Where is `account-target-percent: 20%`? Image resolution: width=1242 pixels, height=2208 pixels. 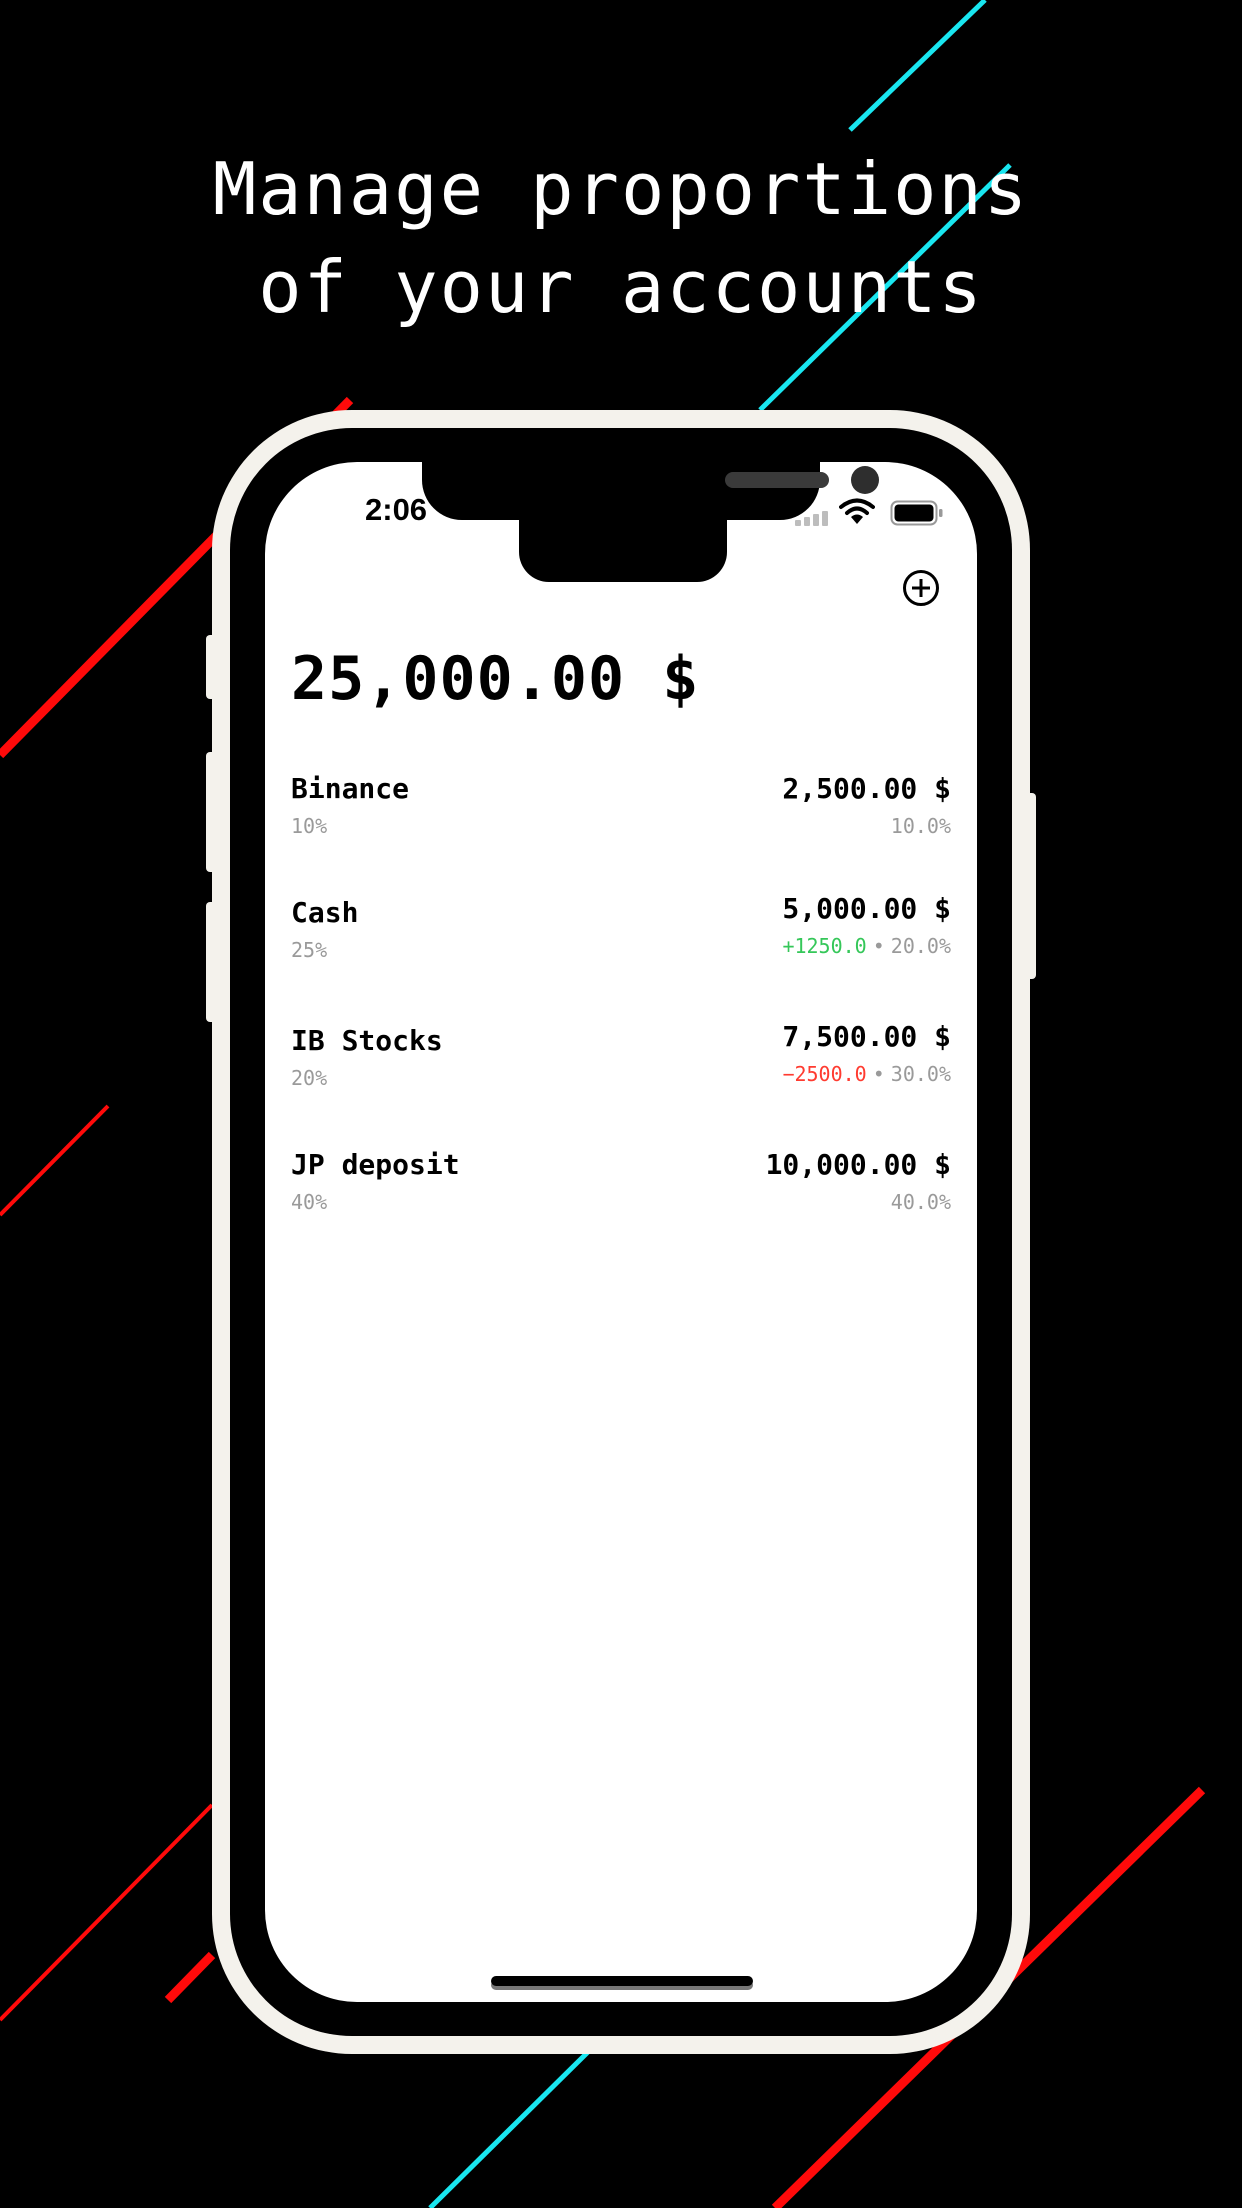
account-target-percent: 20% is located at coordinates (309, 1078).